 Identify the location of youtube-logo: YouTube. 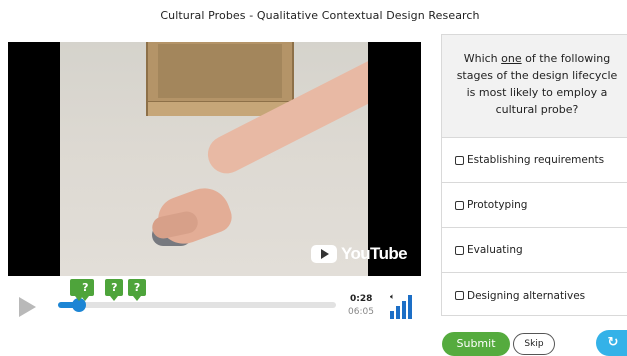
(359, 254).